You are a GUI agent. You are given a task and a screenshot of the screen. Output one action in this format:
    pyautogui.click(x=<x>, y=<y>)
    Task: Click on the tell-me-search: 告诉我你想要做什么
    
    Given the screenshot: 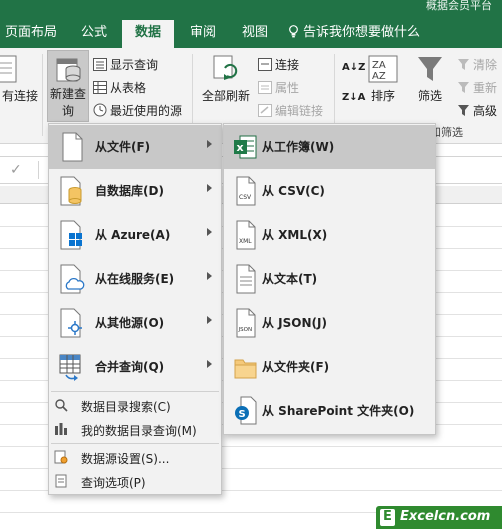 What is the action you would take?
    pyautogui.click(x=358, y=34)
    